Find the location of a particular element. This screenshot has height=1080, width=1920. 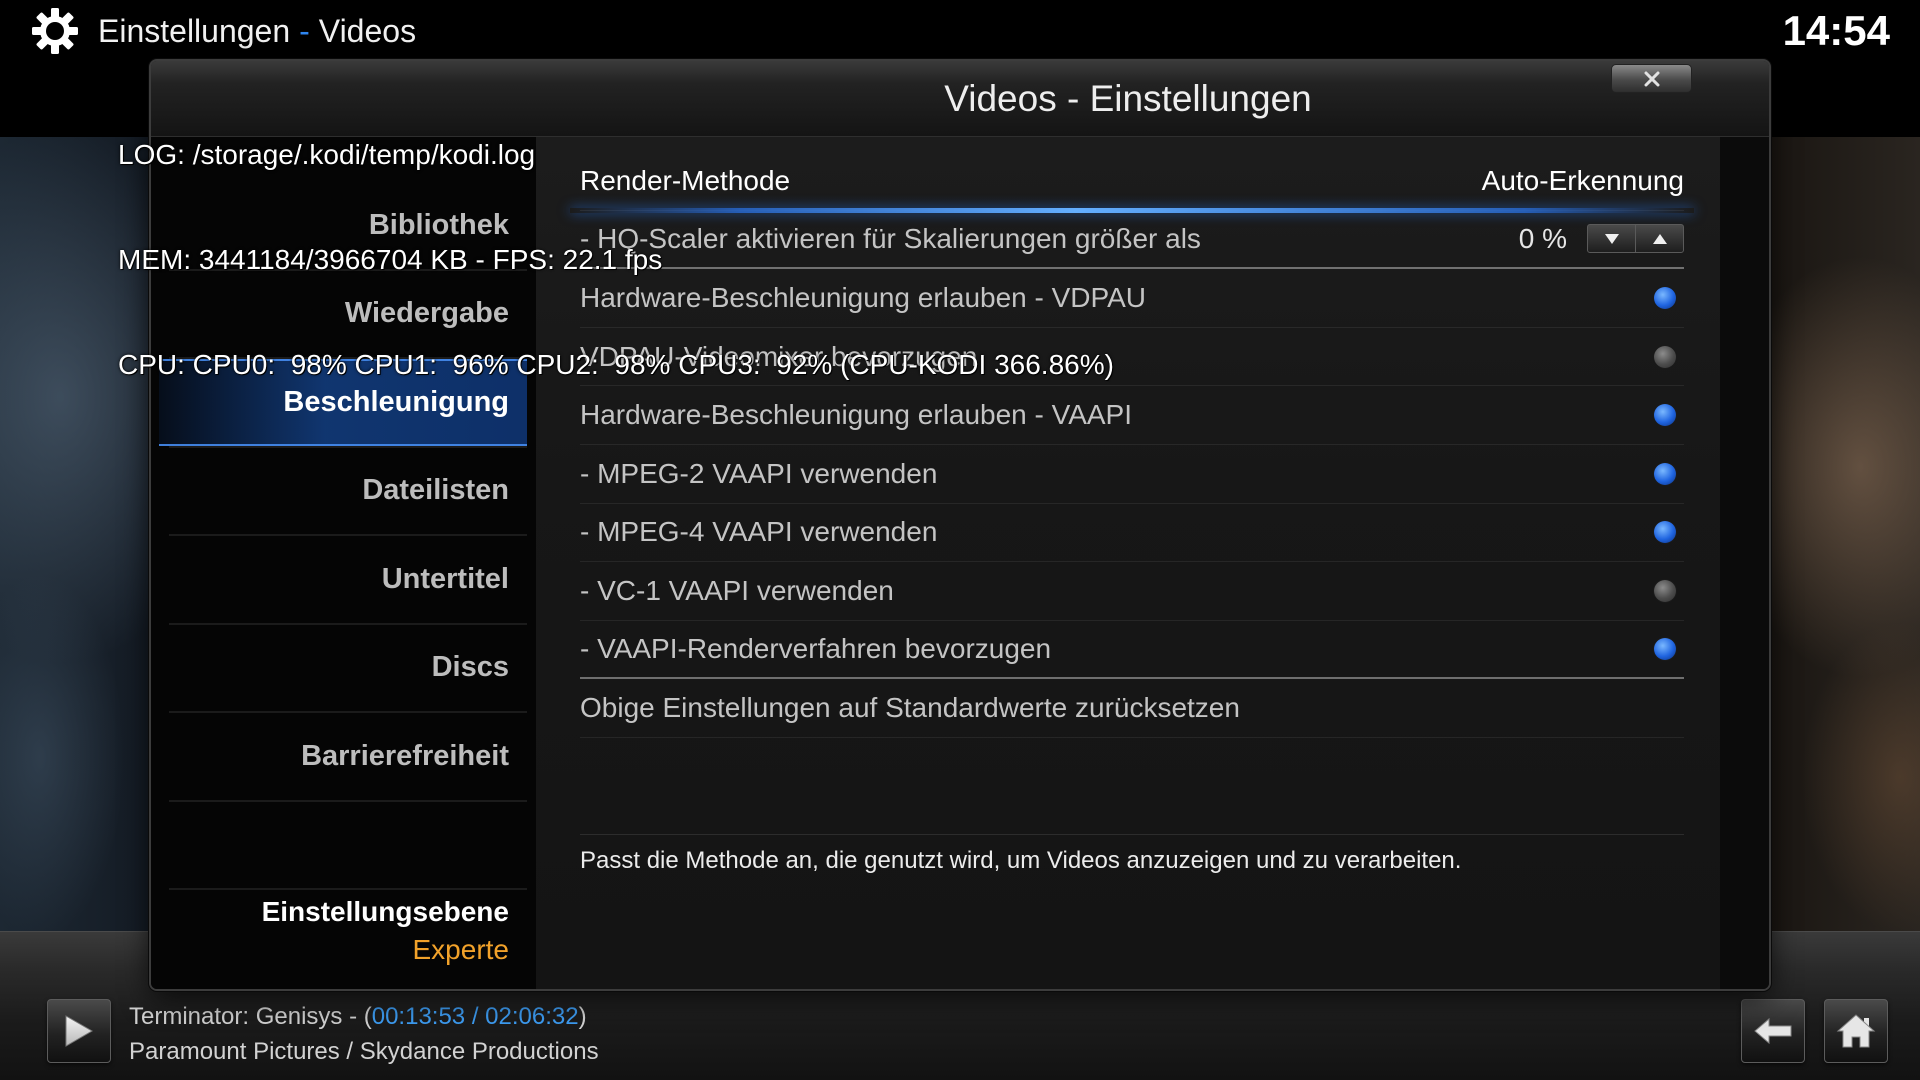

setting-mpeg4-vaapi: - MPEG-4 VAAPI verwenden is located at coordinates (1132, 533).